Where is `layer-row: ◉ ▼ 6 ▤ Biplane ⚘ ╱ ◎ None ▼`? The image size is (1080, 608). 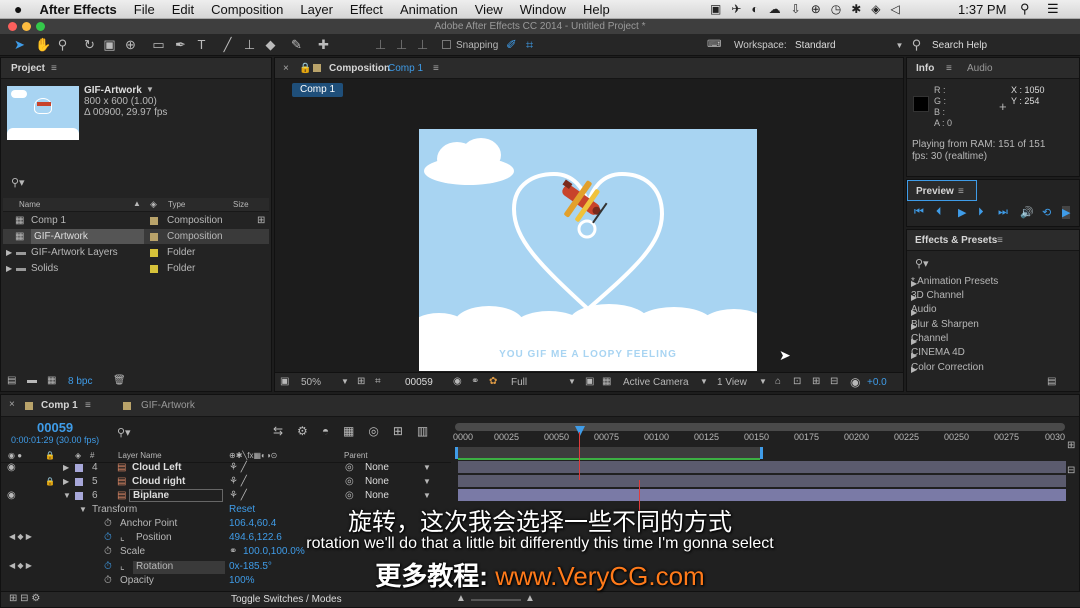
layer-row: ◉ ▼ 6 ▤ Biplane ⚘ ╱ ◎ None ▼ is located at coordinates (226, 496).